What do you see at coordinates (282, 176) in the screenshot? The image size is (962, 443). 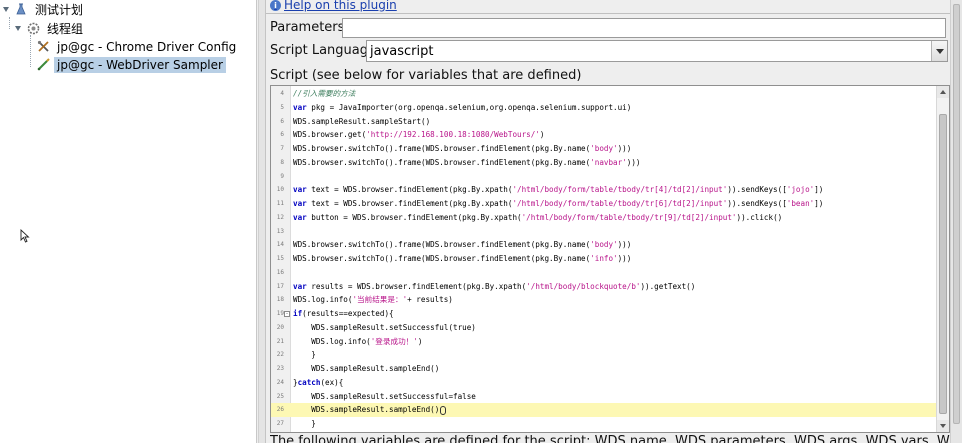 I see `line-number: 9` at bounding box center [282, 176].